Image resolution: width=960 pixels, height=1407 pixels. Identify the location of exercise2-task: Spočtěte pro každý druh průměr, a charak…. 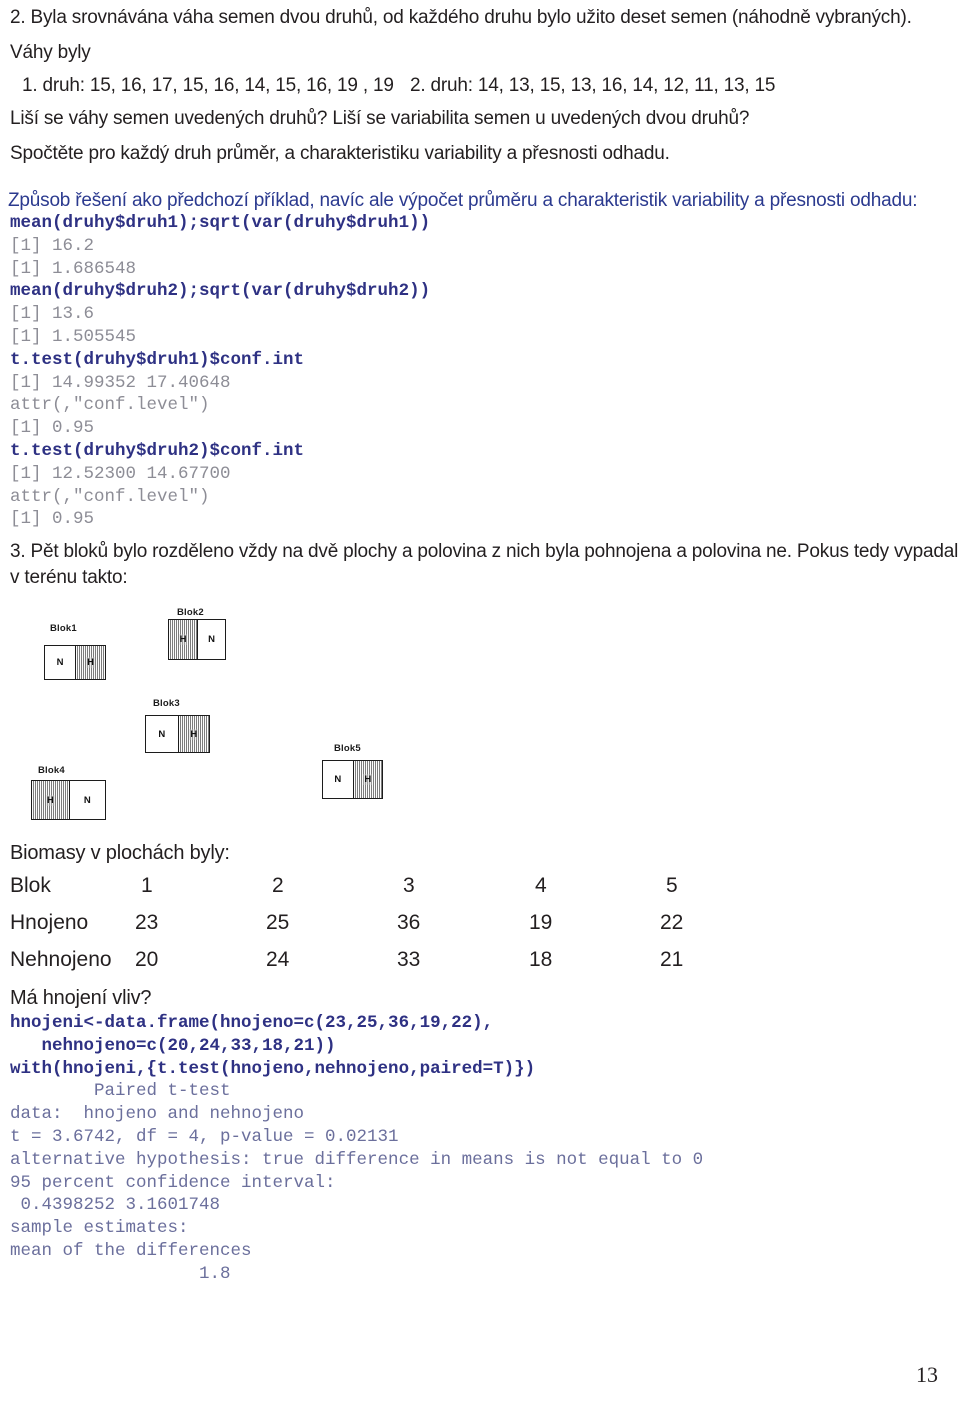
(340, 153).